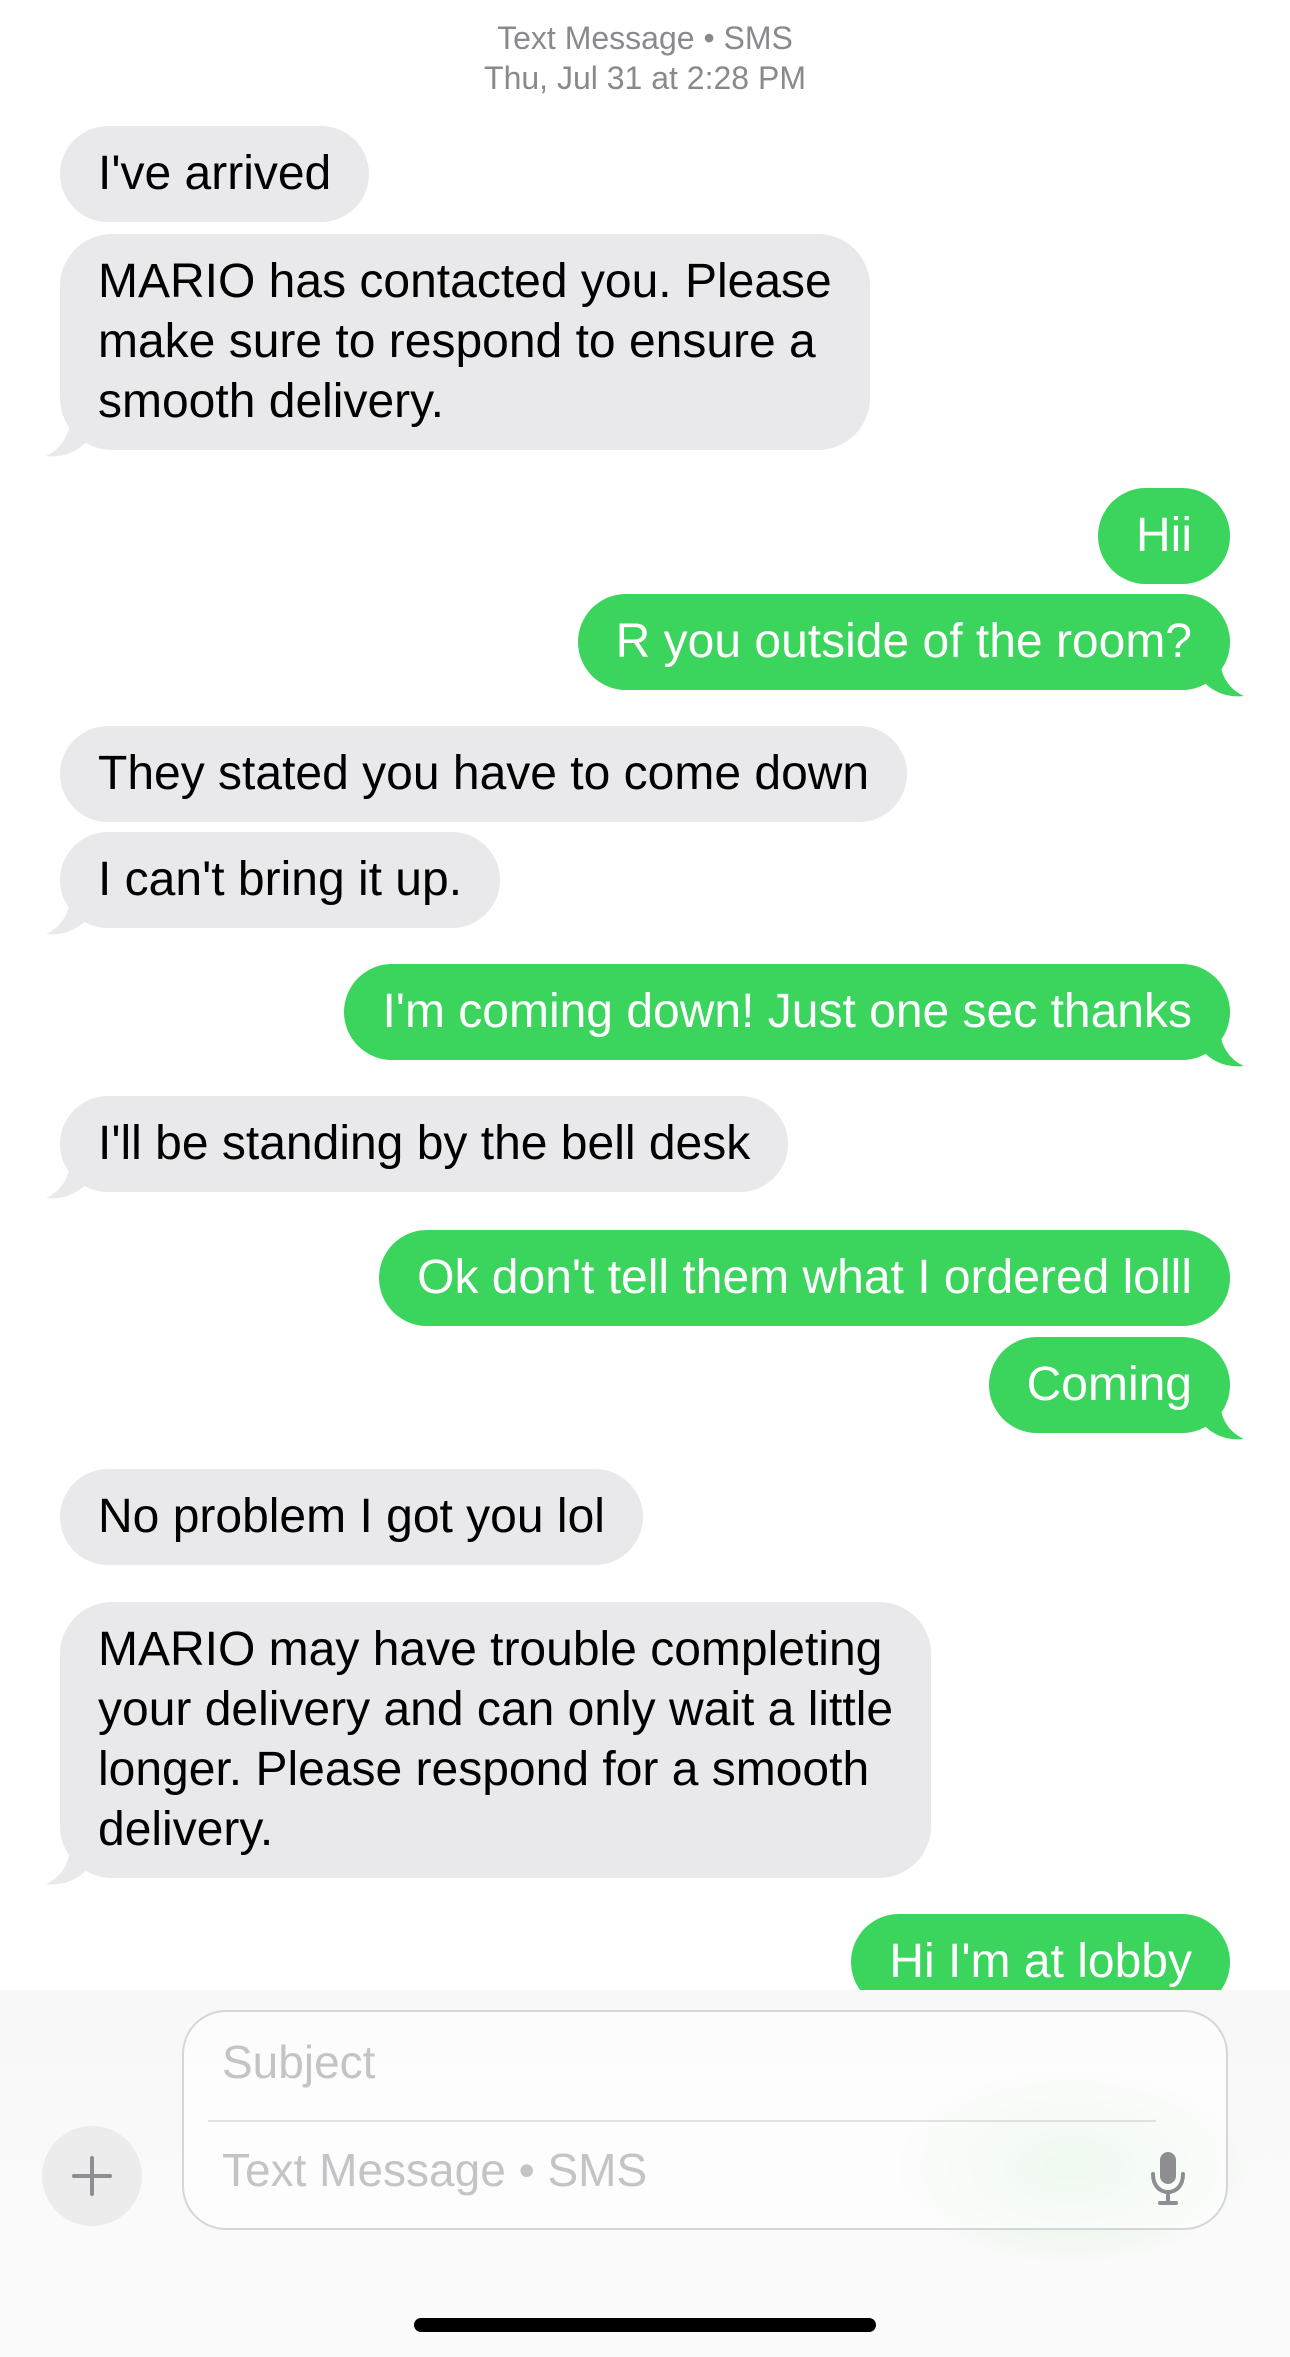 Image resolution: width=1290 pixels, height=2357 pixels. What do you see at coordinates (787, 1012) in the screenshot?
I see `message-bubble-outgoing: I'm coming down! Just one sec thanks` at bounding box center [787, 1012].